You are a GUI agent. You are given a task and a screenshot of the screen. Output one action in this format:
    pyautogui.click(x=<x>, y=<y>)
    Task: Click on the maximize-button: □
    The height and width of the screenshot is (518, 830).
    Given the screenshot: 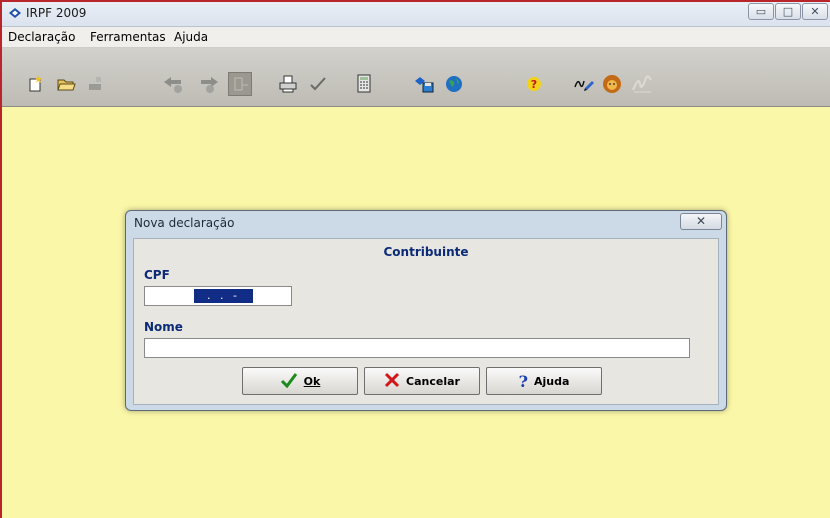 What is the action you would take?
    pyautogui.click(x=788, y=11)
    